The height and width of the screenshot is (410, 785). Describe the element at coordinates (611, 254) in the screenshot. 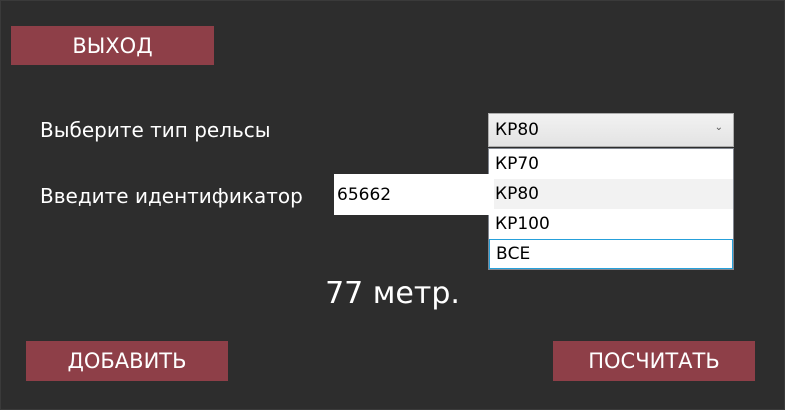

I see `dropdown-option-all: ВСЕ` at that location.